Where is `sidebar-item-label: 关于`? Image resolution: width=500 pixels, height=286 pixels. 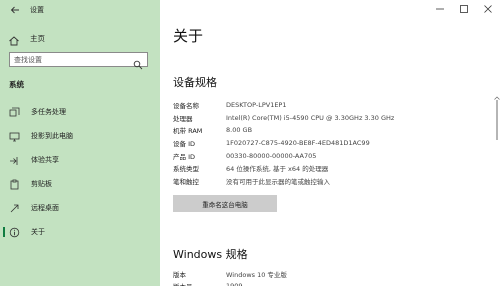 sidebar-item-label: 关于 is located at coordinates (38, 232).